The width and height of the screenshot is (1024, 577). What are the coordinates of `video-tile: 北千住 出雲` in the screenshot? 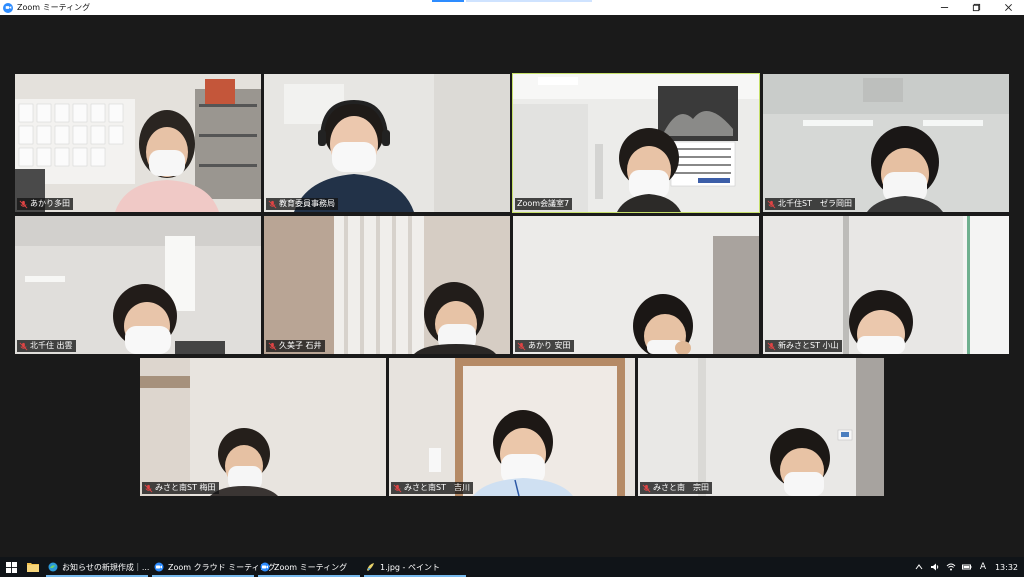 It's located at (138, 285).